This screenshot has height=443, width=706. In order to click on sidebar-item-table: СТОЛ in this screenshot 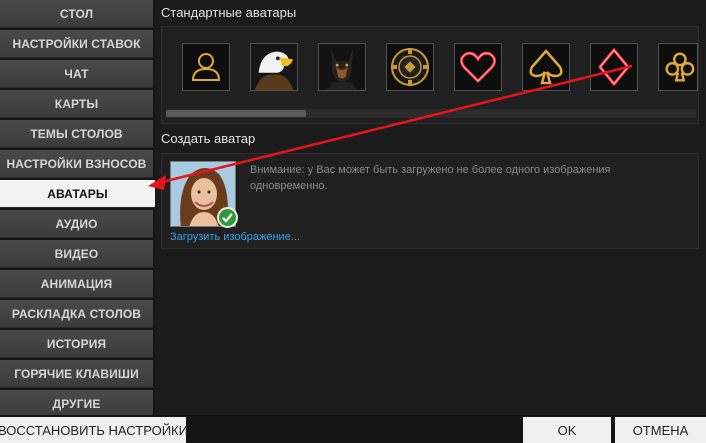, I will do `click(76, 14)`.